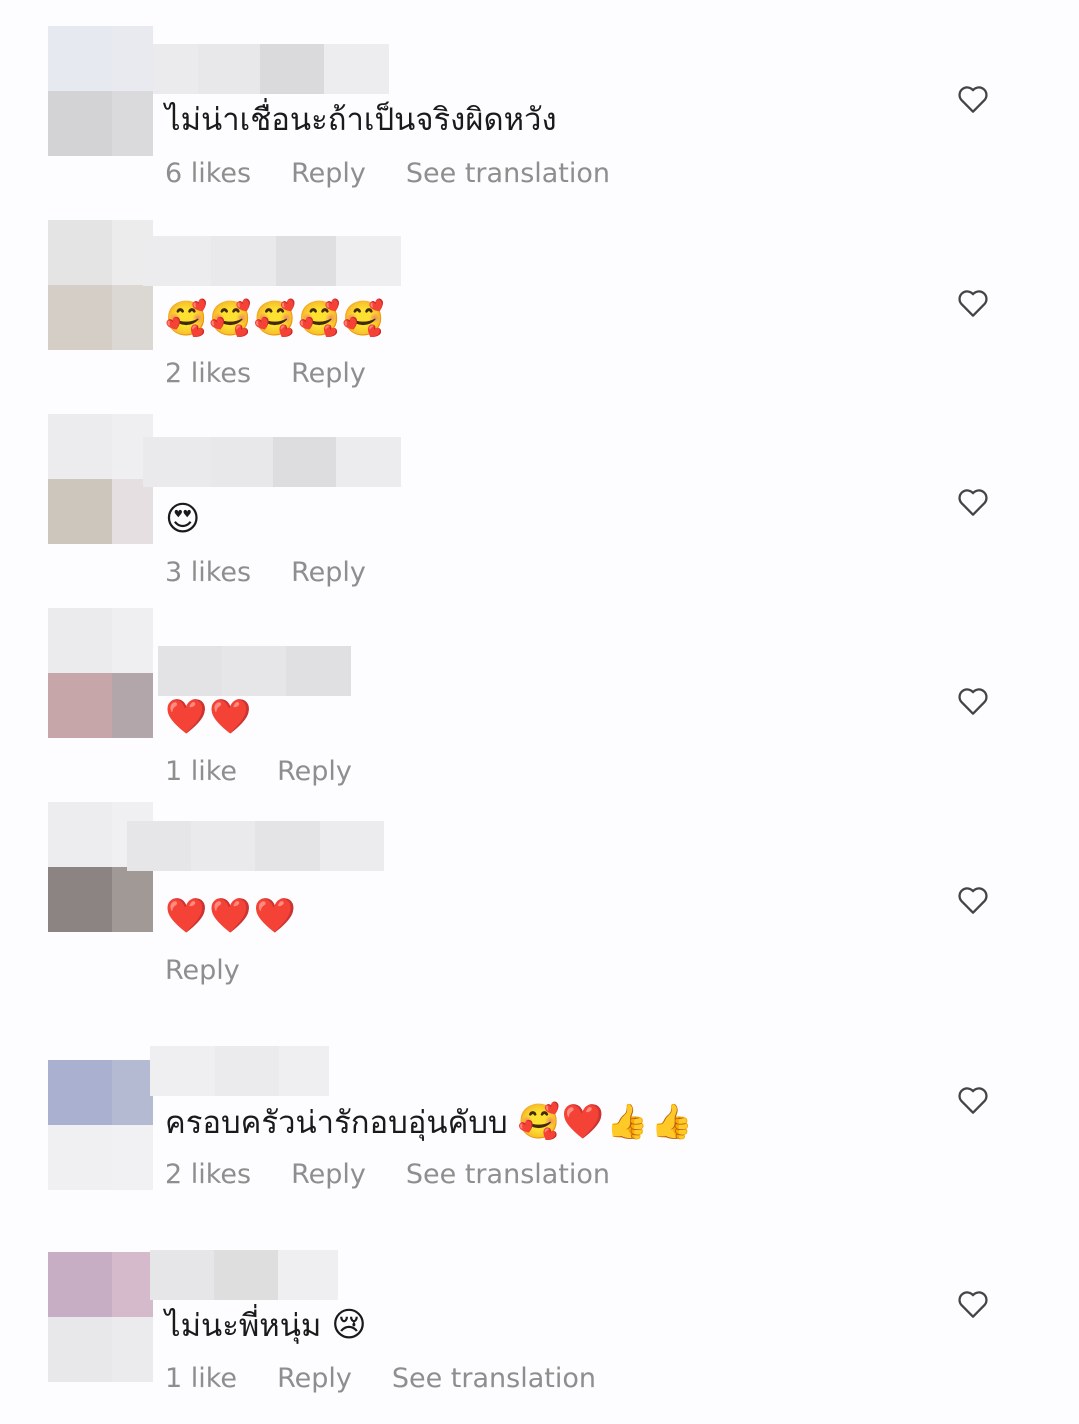  I want to click on comment-actions: 3 likes Reply, so click(265, 572).